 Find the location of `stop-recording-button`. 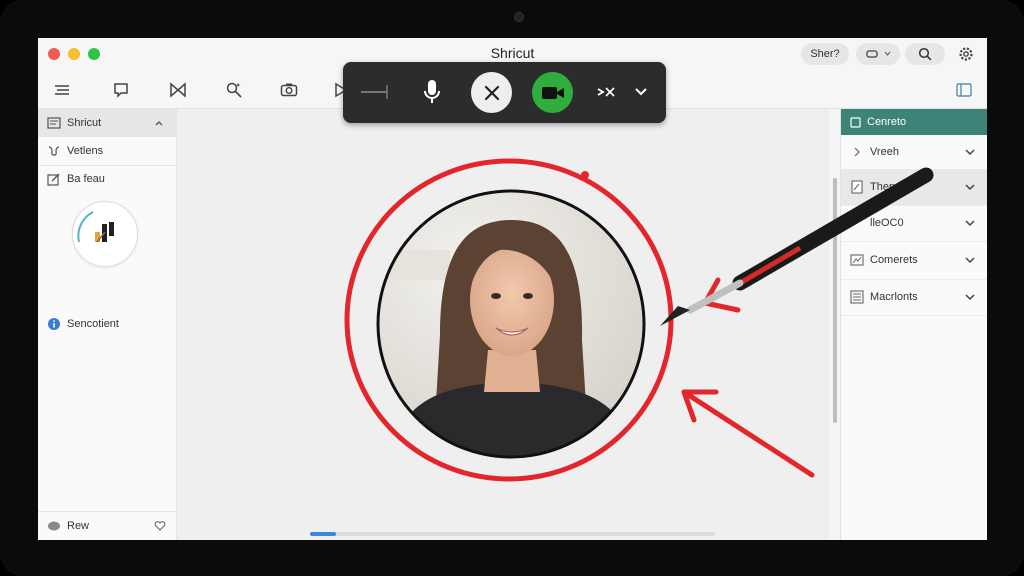

stop-recording-button is located at coordinates (491, 92).